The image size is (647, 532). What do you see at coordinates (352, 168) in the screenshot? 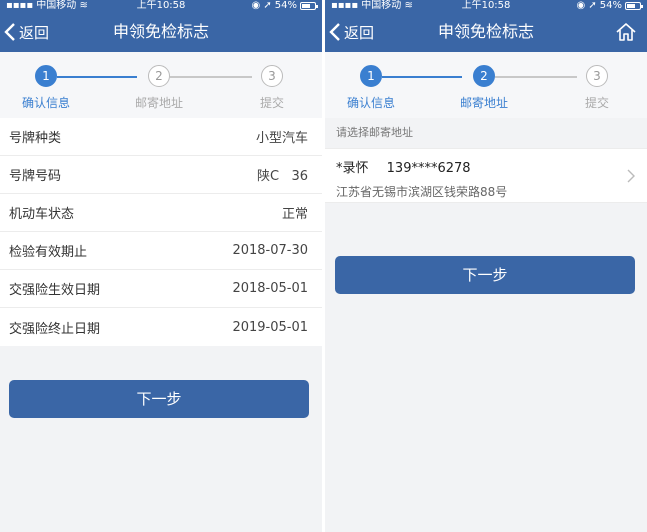
I see `recipient-name: *录怀` at bounding box center [352, 168].